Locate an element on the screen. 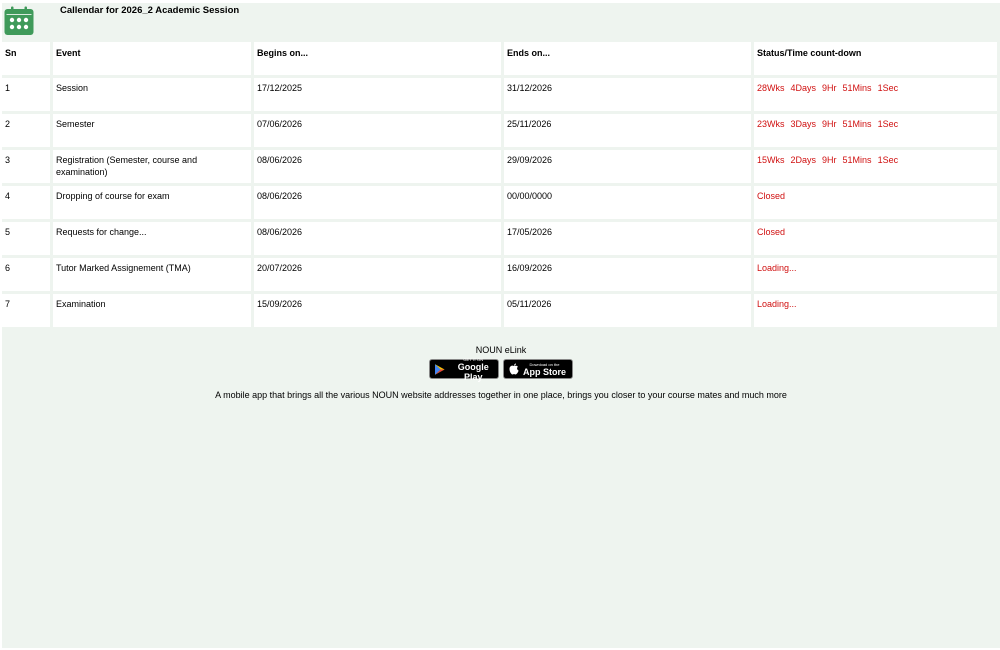  status-segment: 23Wks is located at coordinates (771, 124).